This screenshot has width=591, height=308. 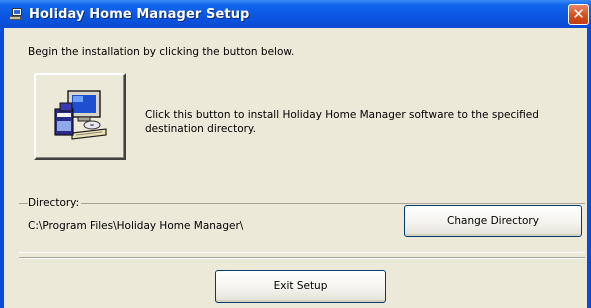 What do you see at coordinates (139, 14) in the screenshot?
I see `window-title: Holiday Home Manager Setup` at bounding box center [139, 14].